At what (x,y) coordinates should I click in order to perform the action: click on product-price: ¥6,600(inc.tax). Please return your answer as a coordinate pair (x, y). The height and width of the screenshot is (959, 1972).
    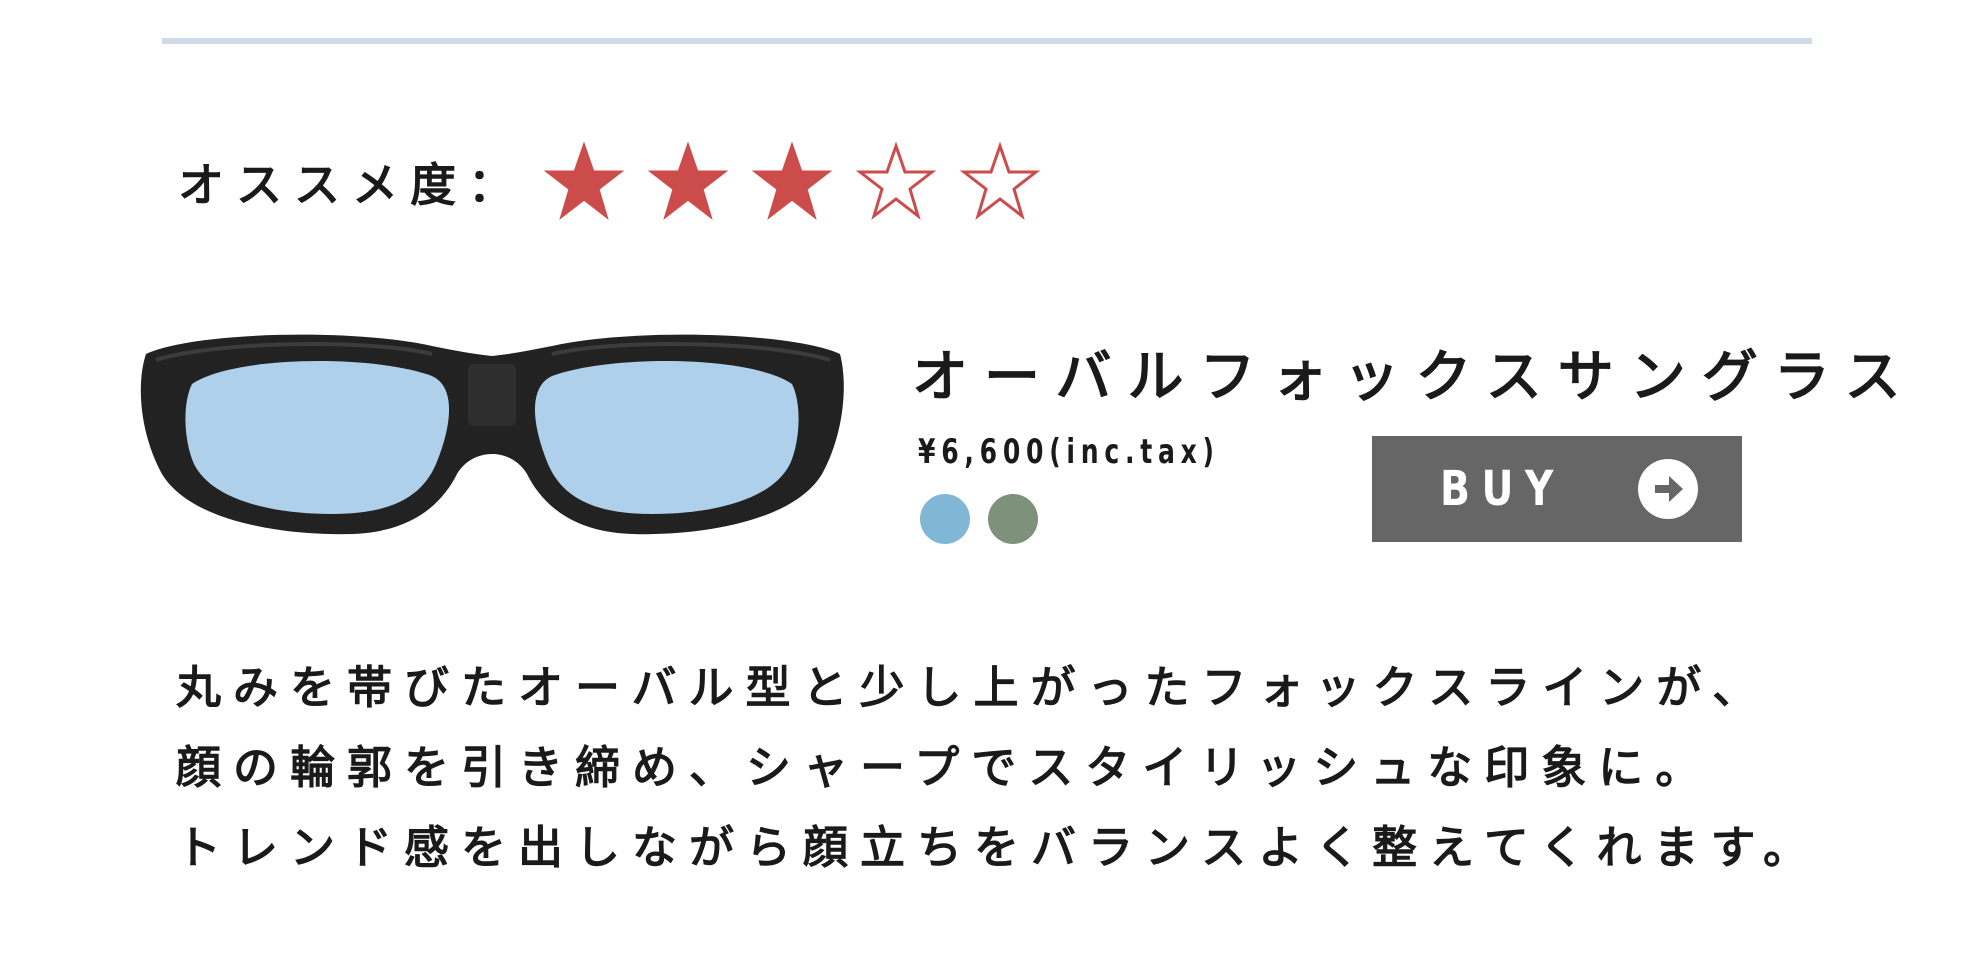
    Looking at the image, I should click on (1069, 452).